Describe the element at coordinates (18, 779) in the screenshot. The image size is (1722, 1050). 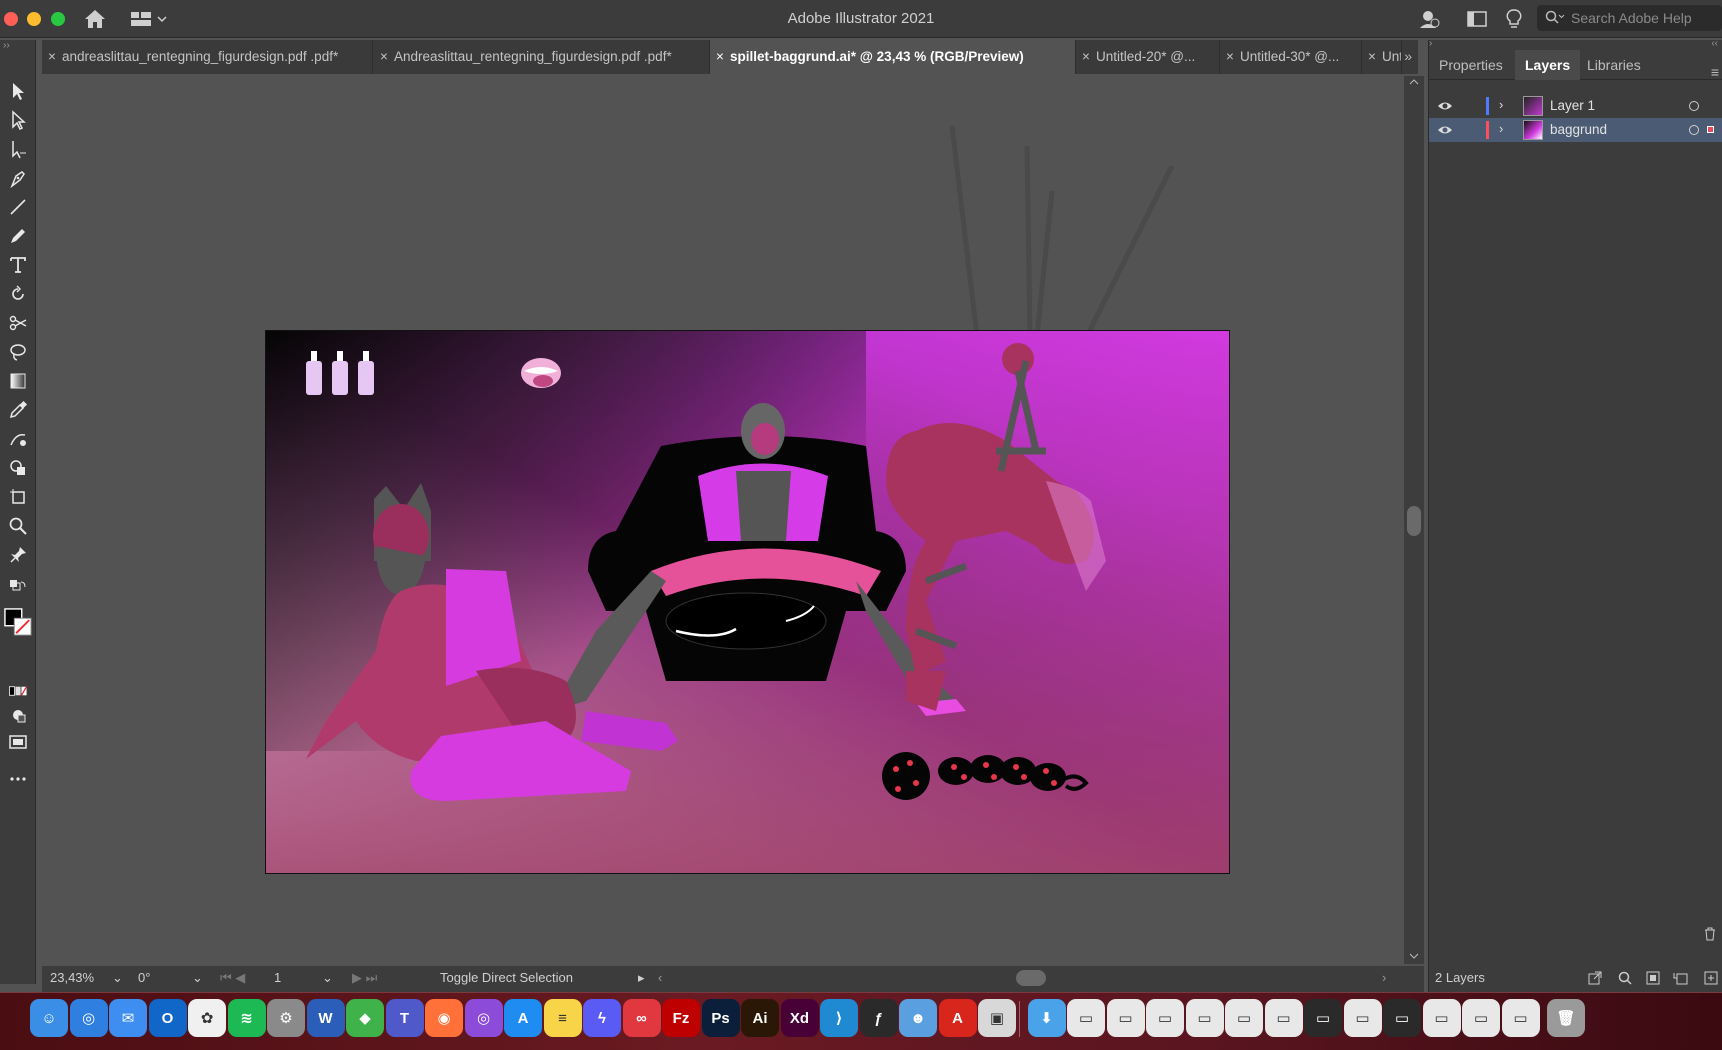
I see `more-tools-icon` at that location.